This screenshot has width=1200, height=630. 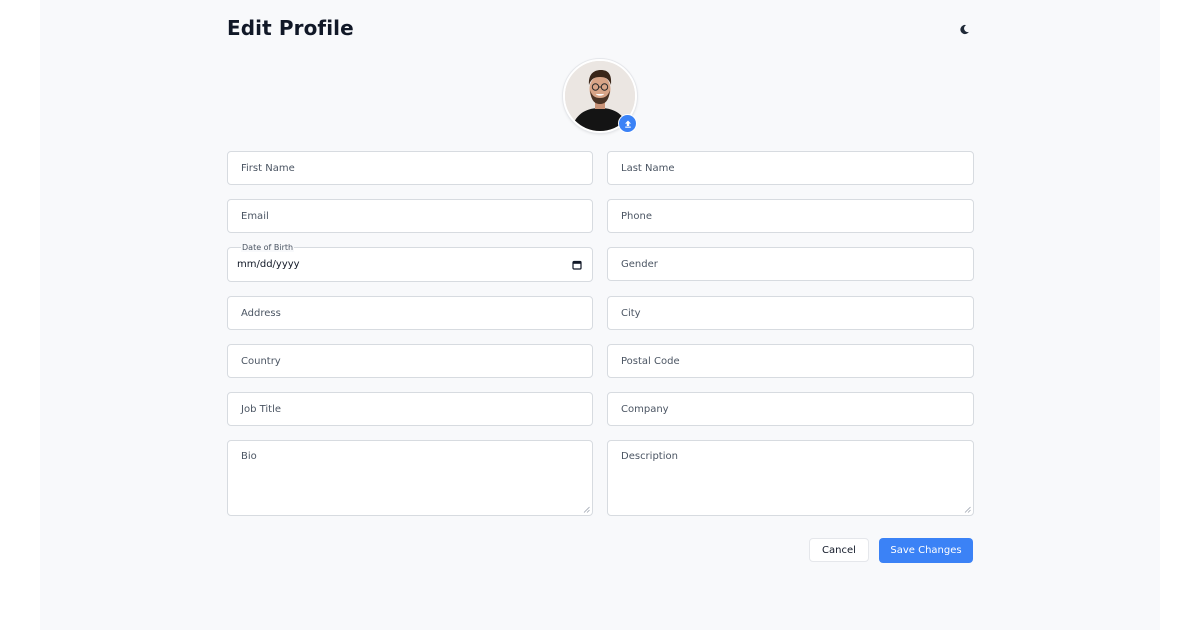 I want to click on bio-textarea: Bio, so click(x=410, y=478).